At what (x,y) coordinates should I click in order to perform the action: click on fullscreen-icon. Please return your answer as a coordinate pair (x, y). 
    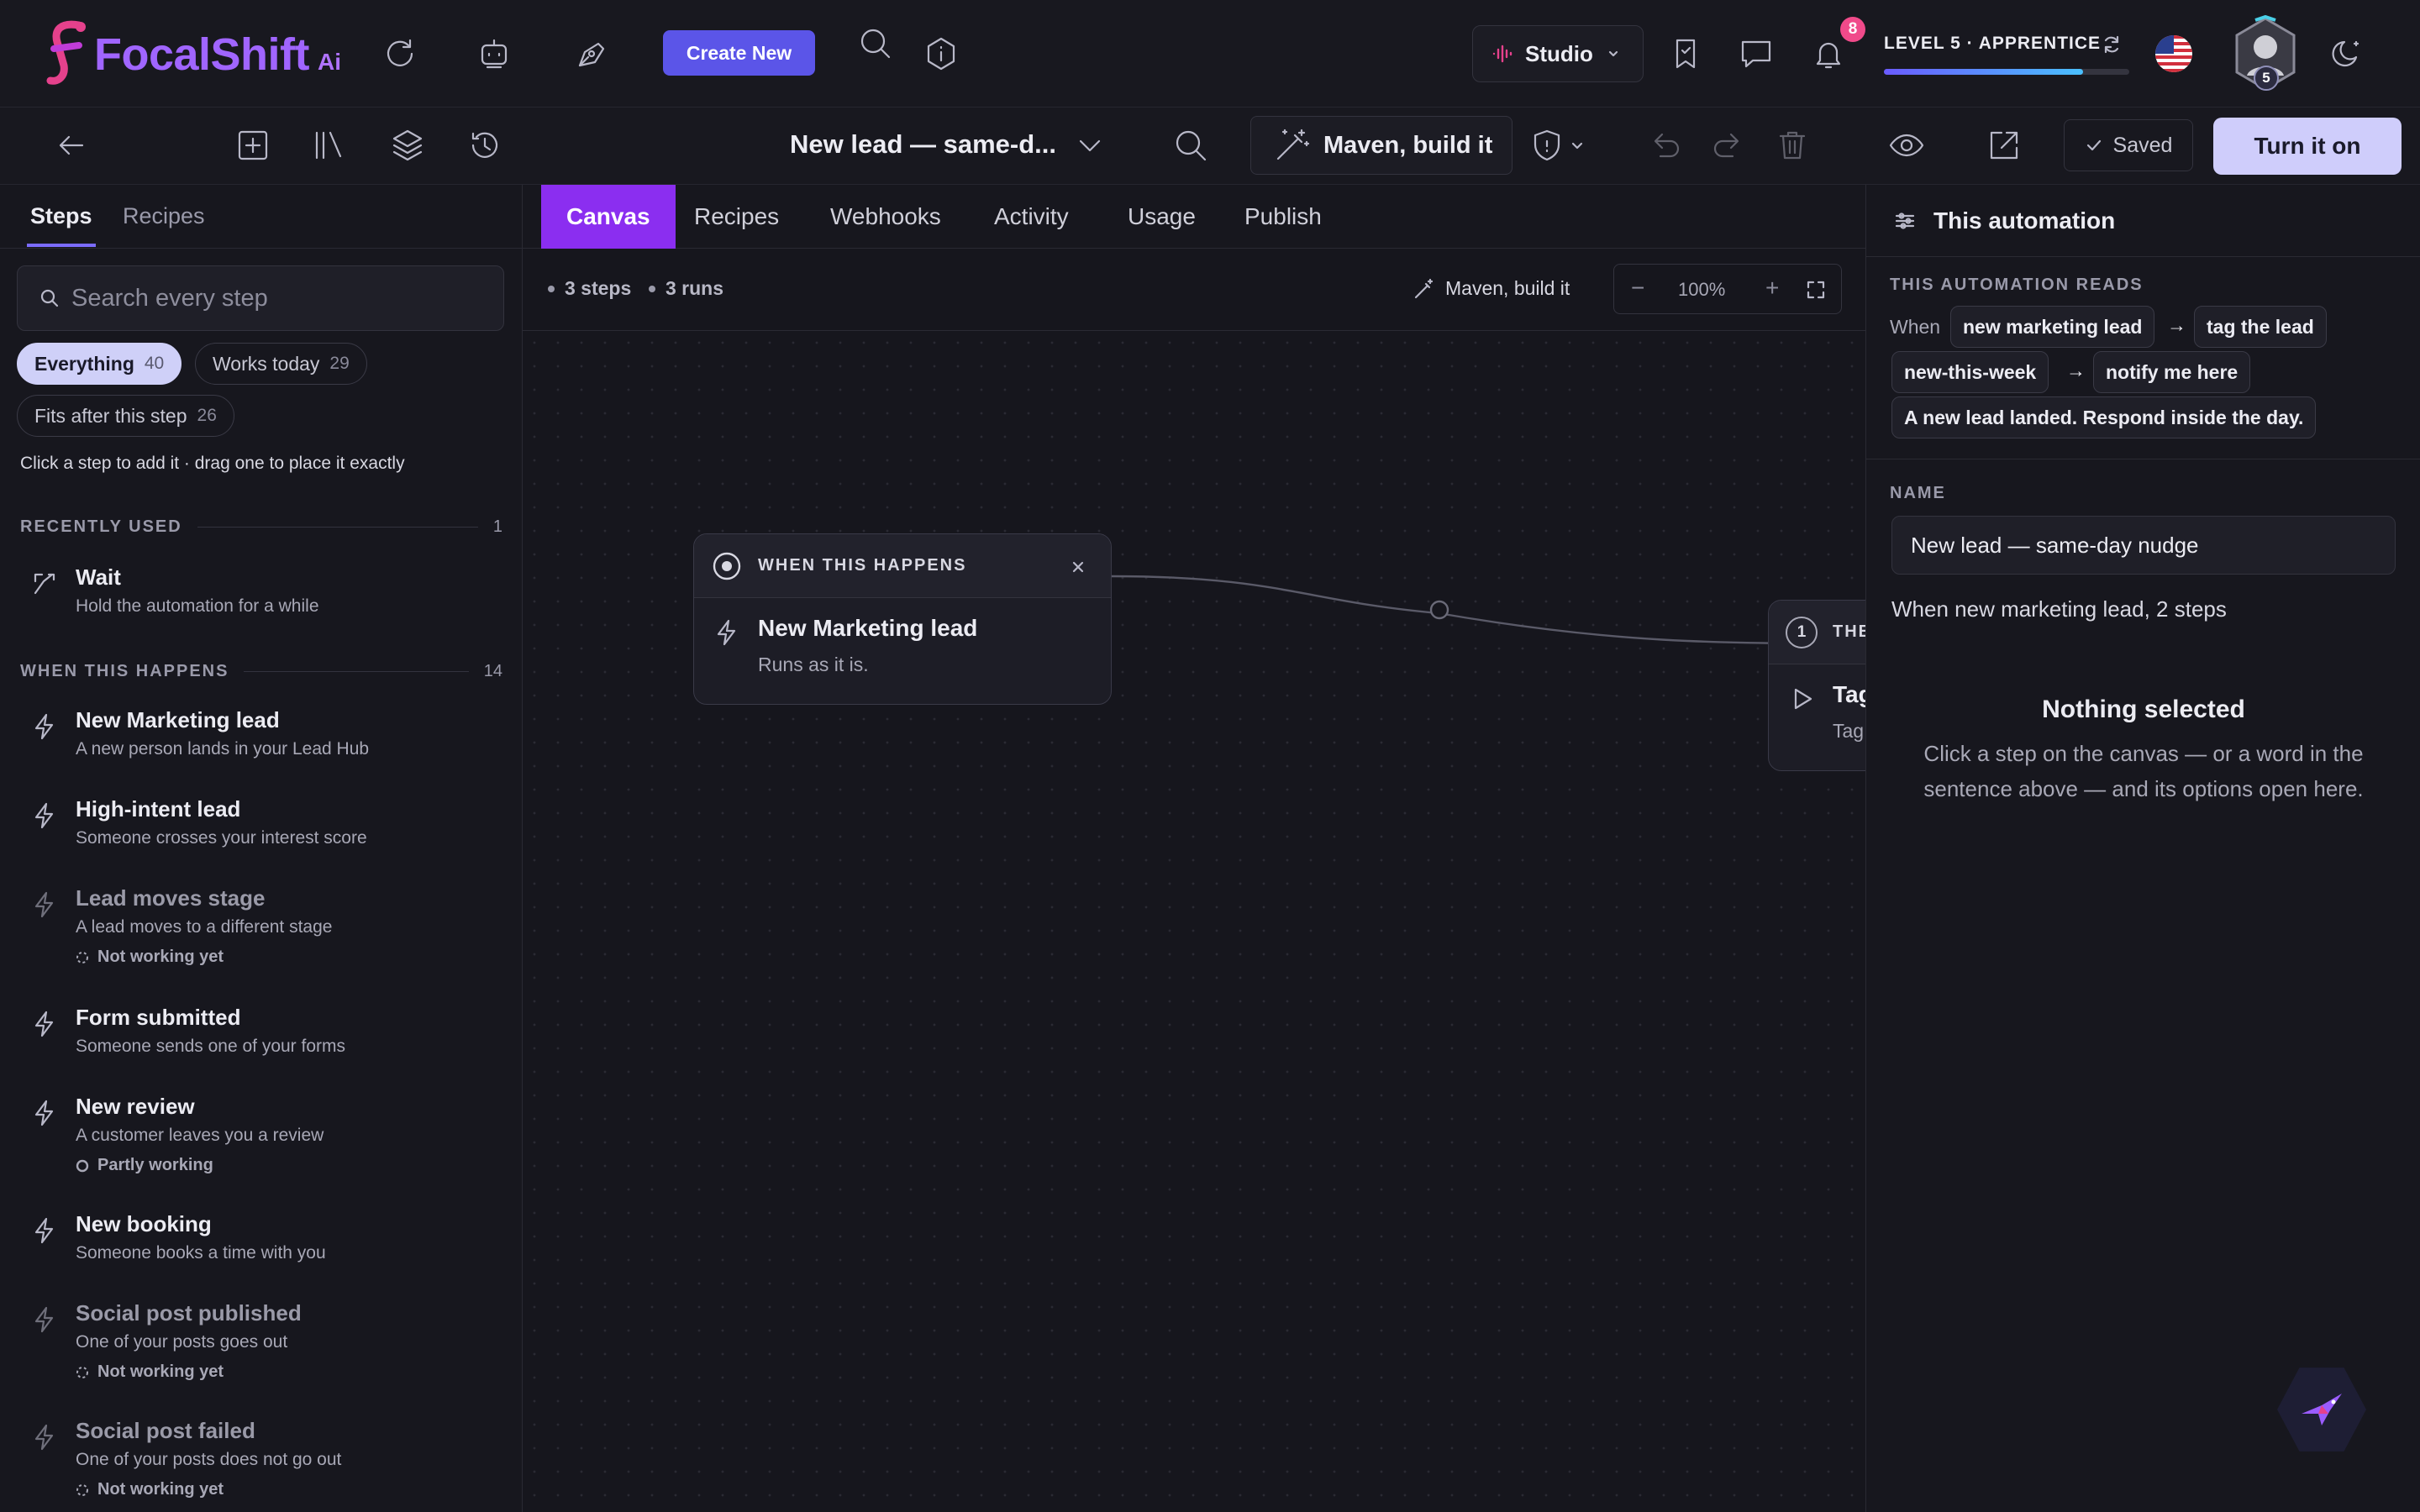
    Looking at the image, I should click on (1816, 290).